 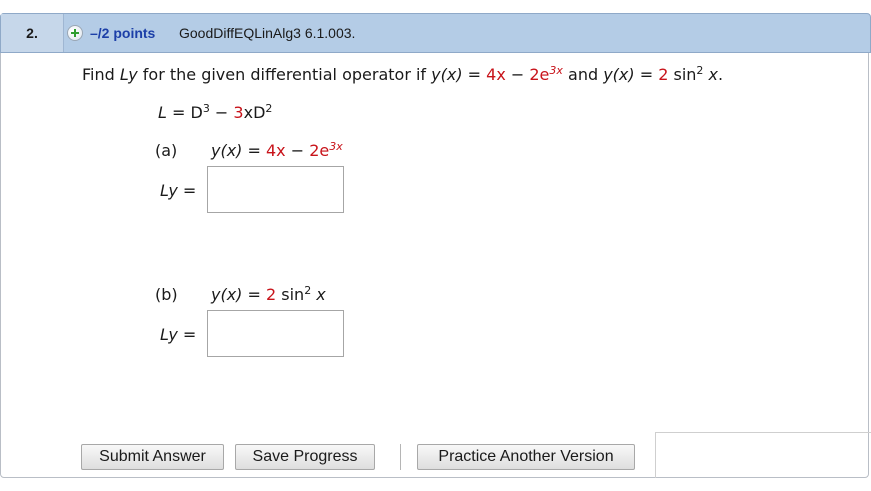 I want to click on part-b-function: y(x) = 2 sin2 x, so click(x=268, y=294).